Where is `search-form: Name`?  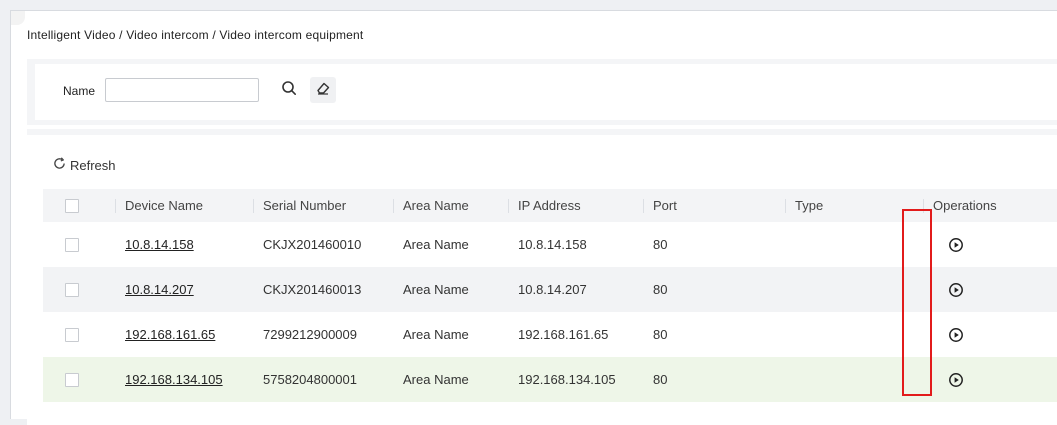 search-form: Name is located at coordinates (546, 92).